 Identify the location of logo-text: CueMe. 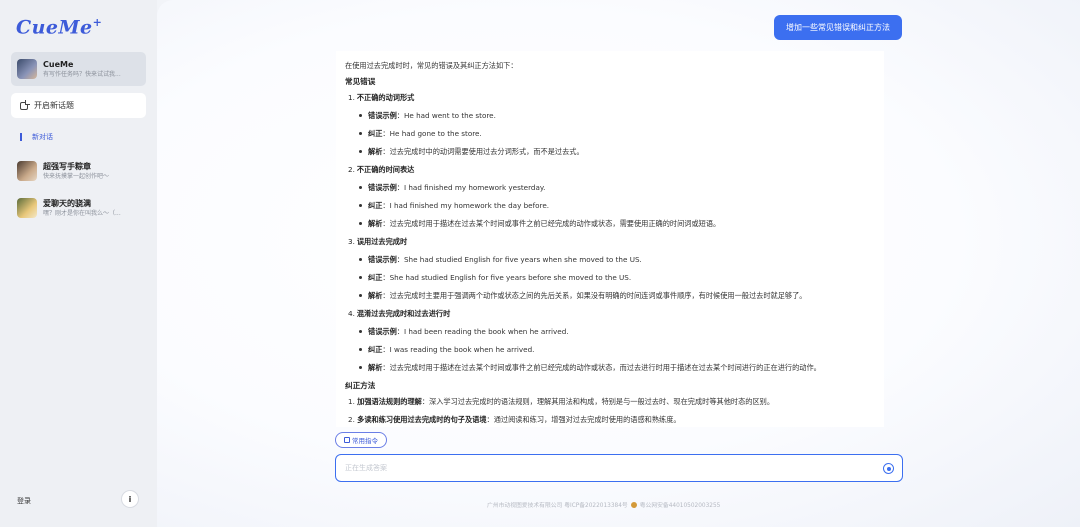
(54, 27).